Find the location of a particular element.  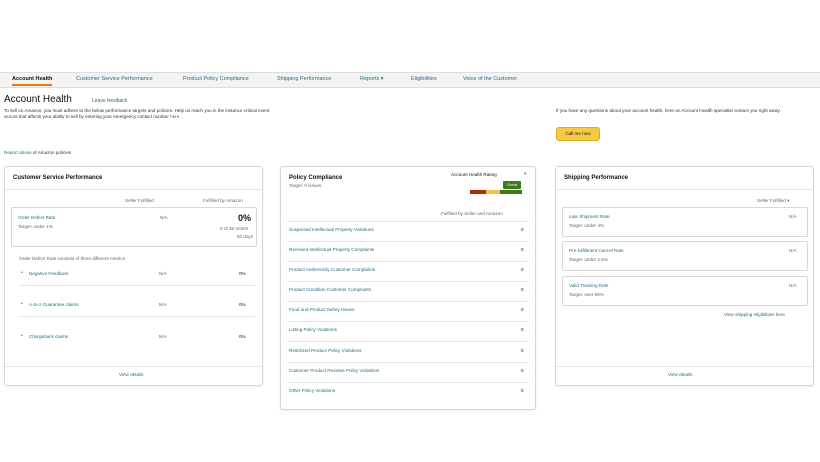

tab-shipping-performance: Shipping Performance is located at coordinates (304, 79).